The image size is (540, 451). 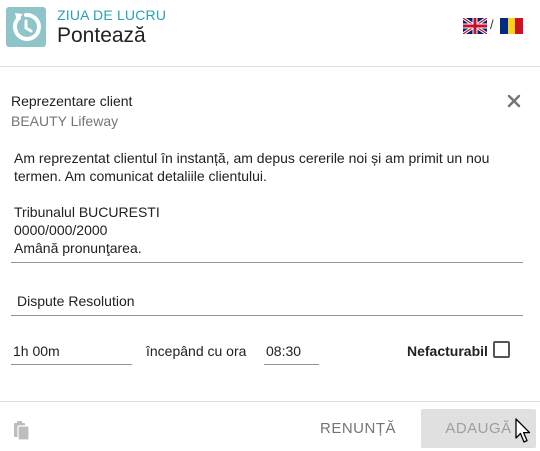 I want to click on page-title: Pontează, so click(x=101, y=35).